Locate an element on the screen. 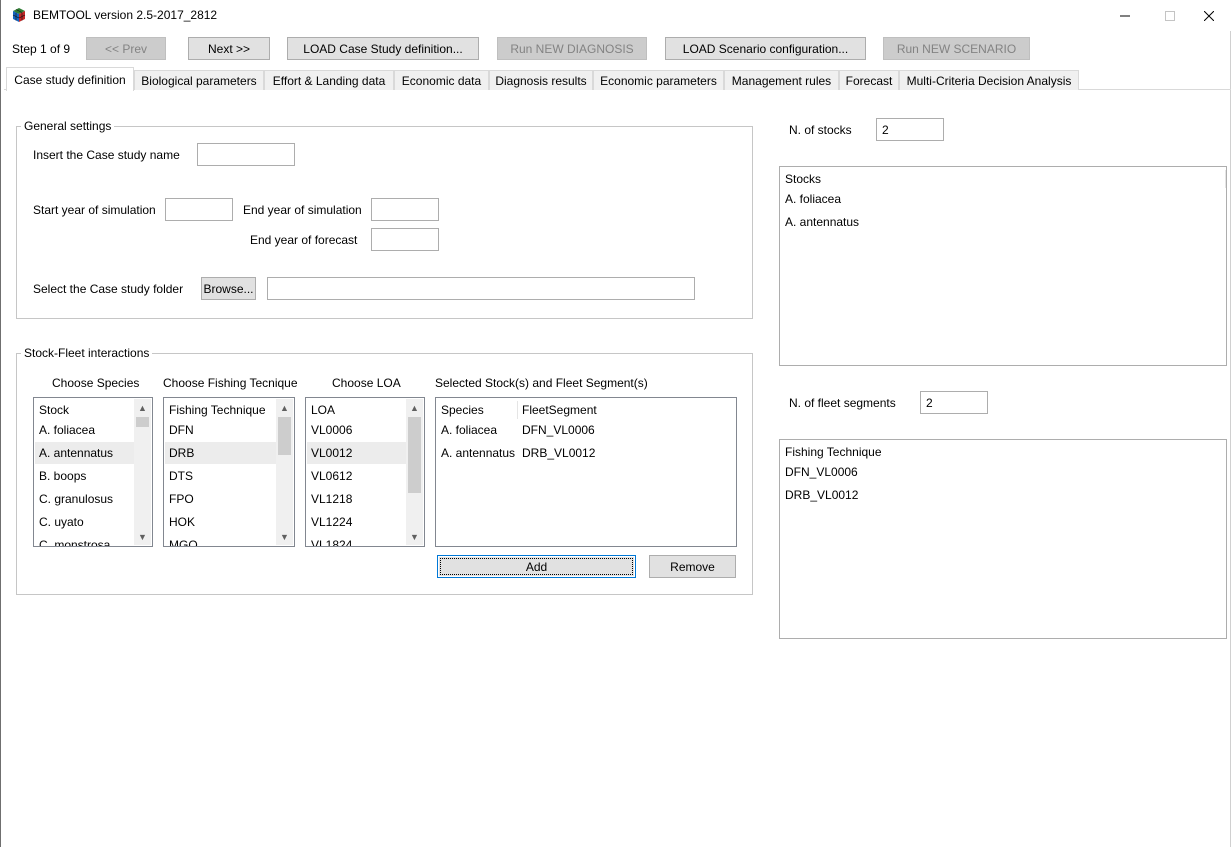  case-folder-label: Select the Case study folder is located at coordinates (108, 289).